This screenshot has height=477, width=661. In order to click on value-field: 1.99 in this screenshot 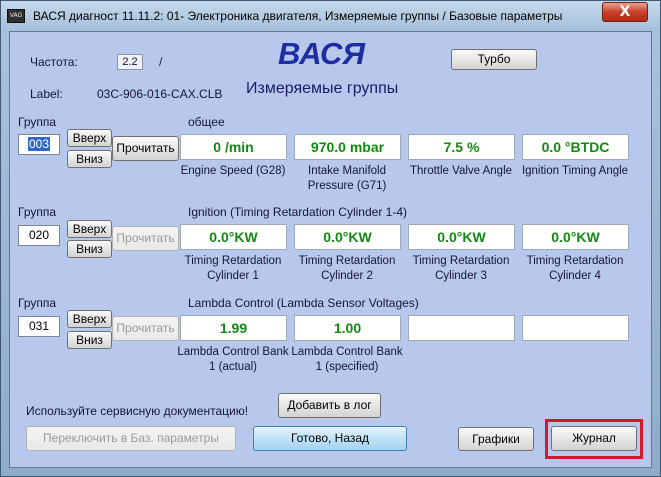, I will do `click(233, 328)`.